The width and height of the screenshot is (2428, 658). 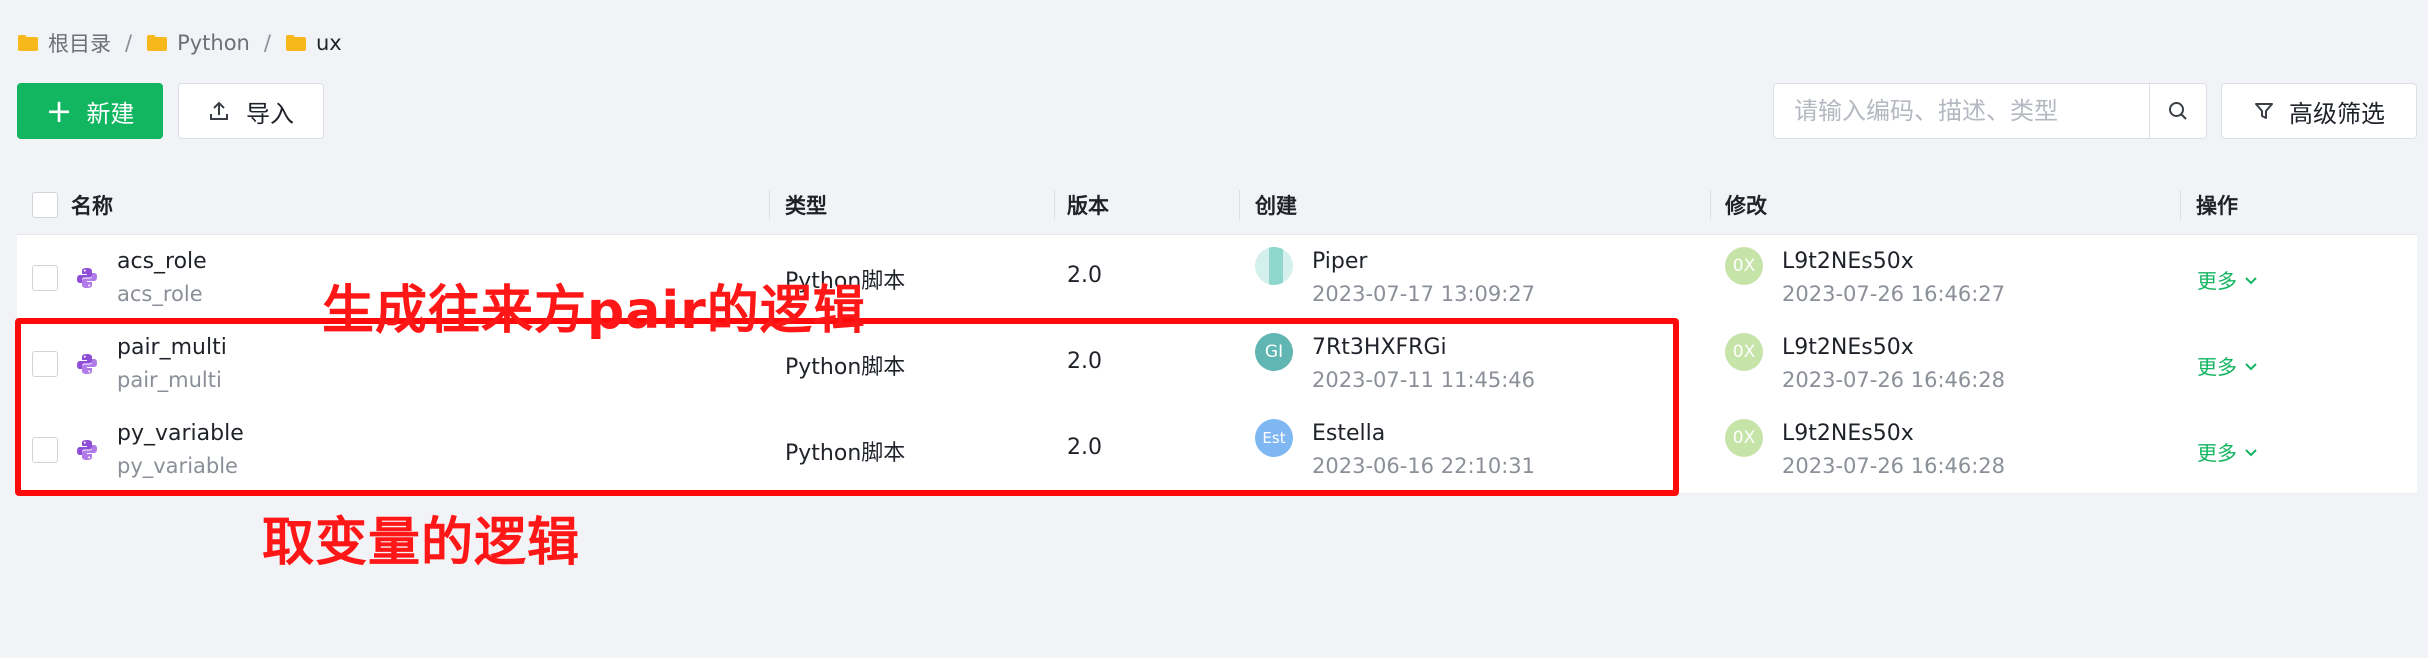 What do you see at coordinates (594, 311) in the screenshot?
I see `annotation-text-top: 生成往来方pair的逻辑` at bounding box center [594, 311].